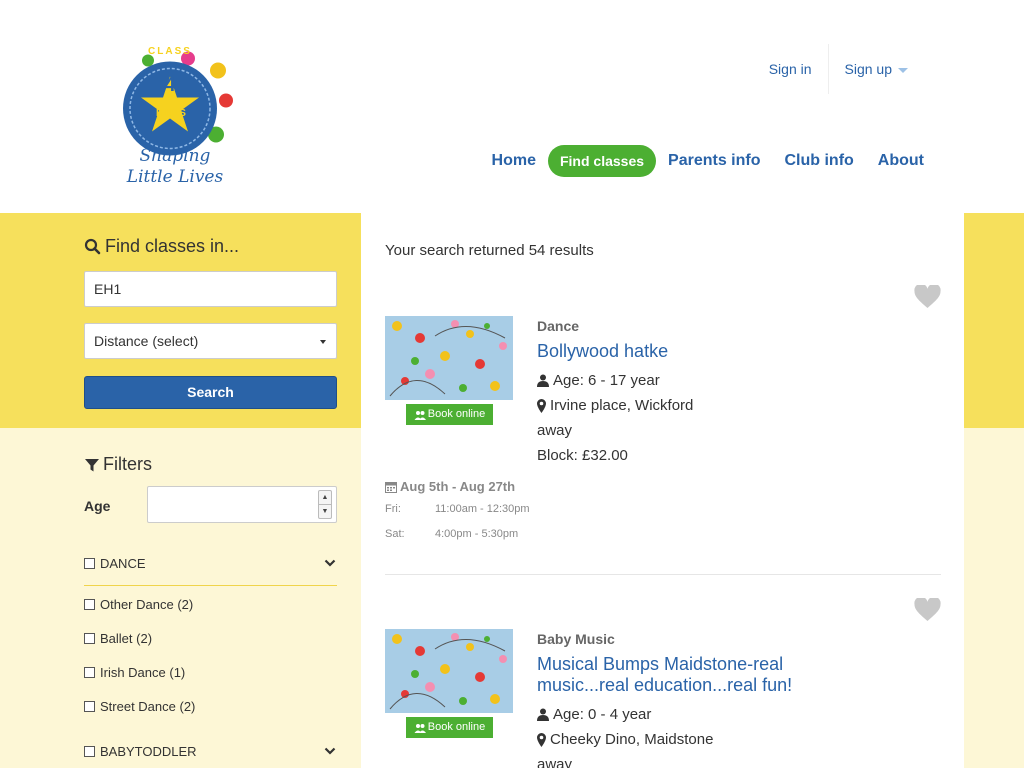  I want to click on class-age-text: Age: 0 - 4 year, so click(602, 714).